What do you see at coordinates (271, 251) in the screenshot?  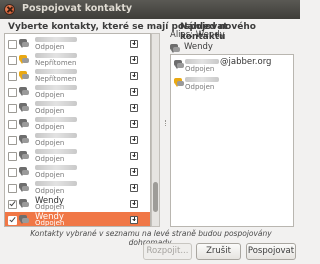 I see `merge-button: Pospojovat` at bounding box center [271, 251].